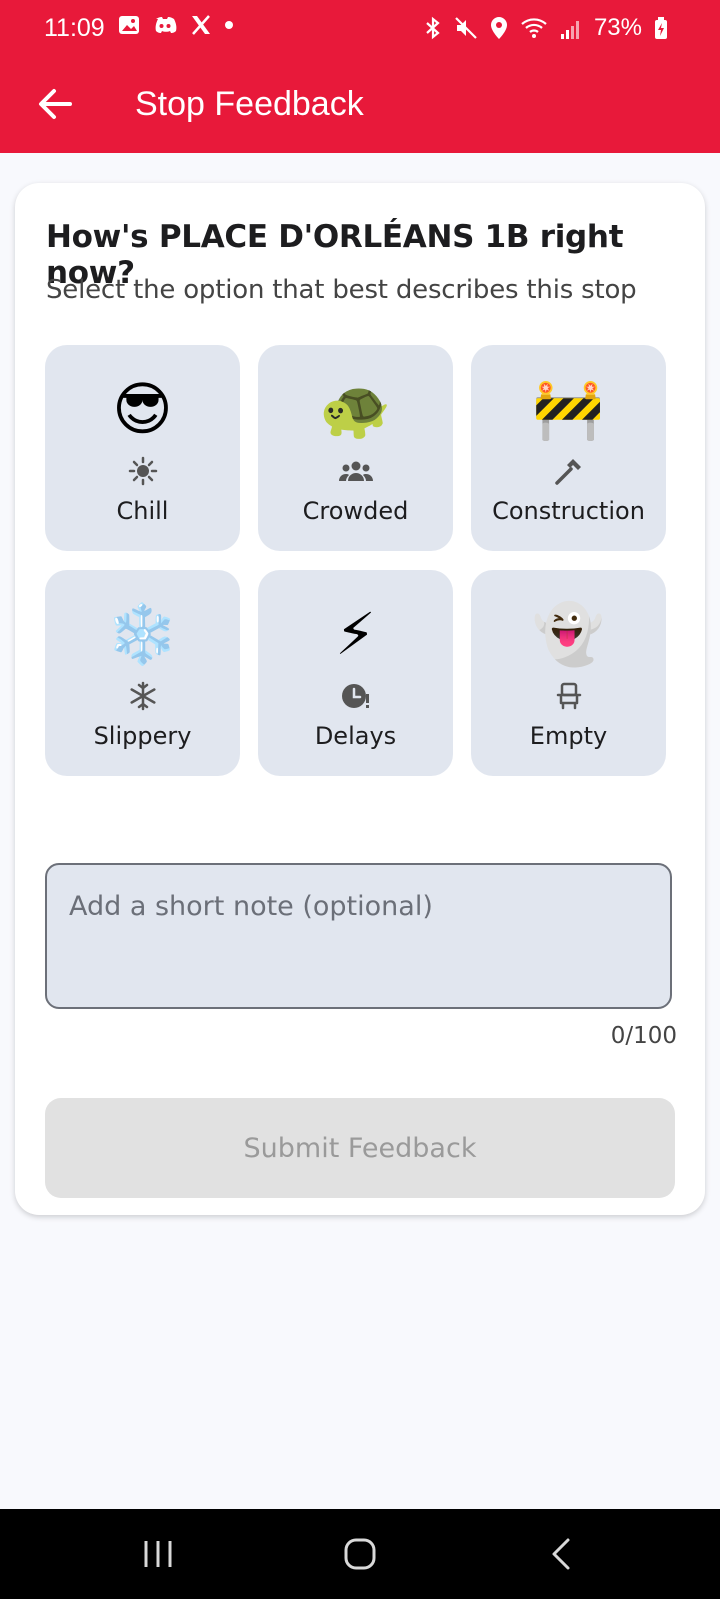 The image size is (720, 1599). I want to click on back-button, so click(56, 104).